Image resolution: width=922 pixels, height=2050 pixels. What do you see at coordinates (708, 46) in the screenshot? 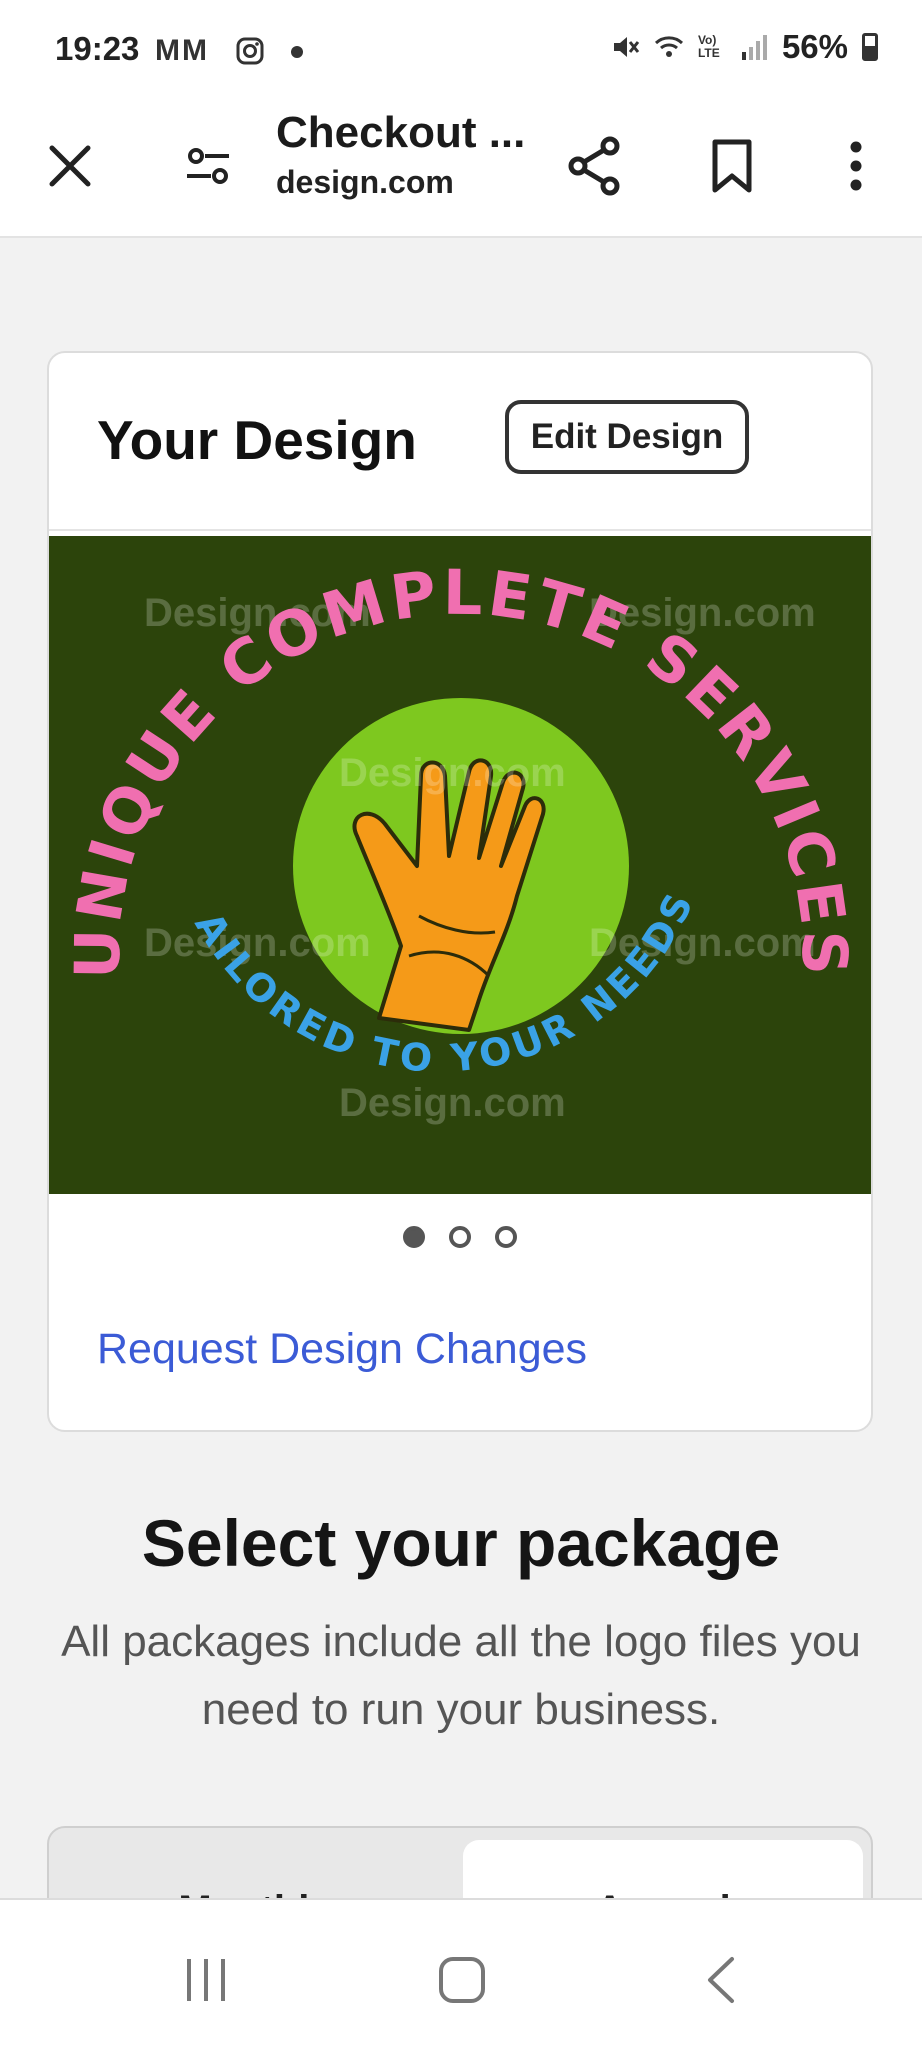
I see `lte-icon: Vo) LTE` at bounding box center [708, 46].